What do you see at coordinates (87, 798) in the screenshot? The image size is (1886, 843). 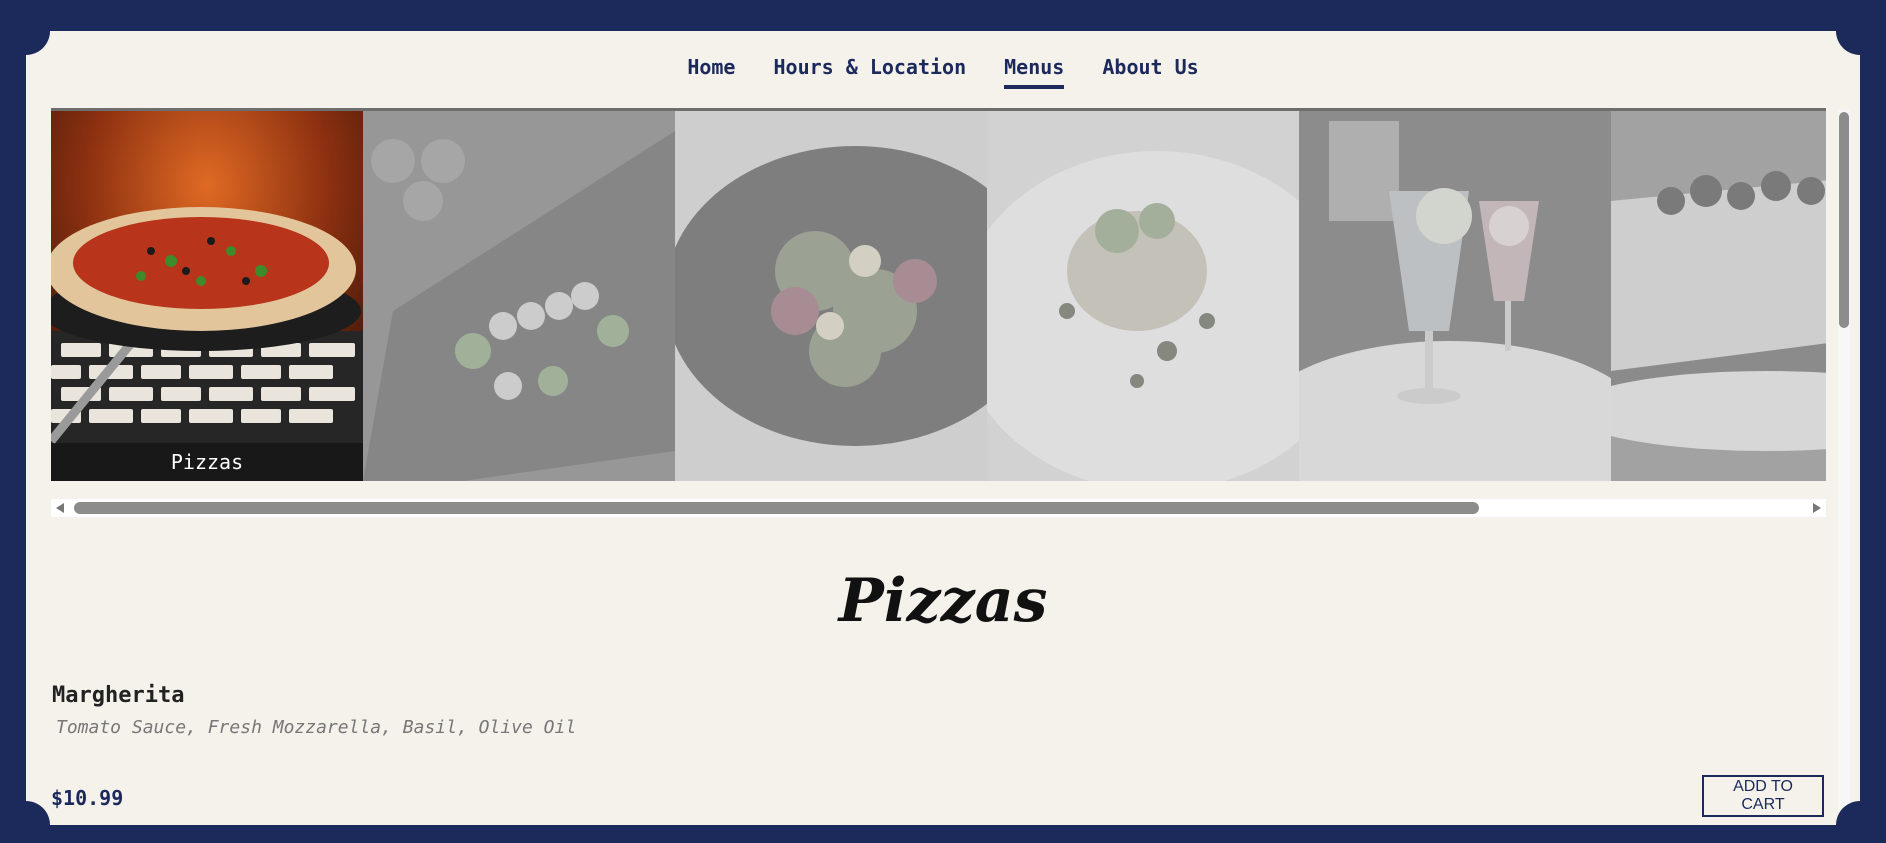 I see `menu-item-price: $10.99` at bounding box center [87, 798].